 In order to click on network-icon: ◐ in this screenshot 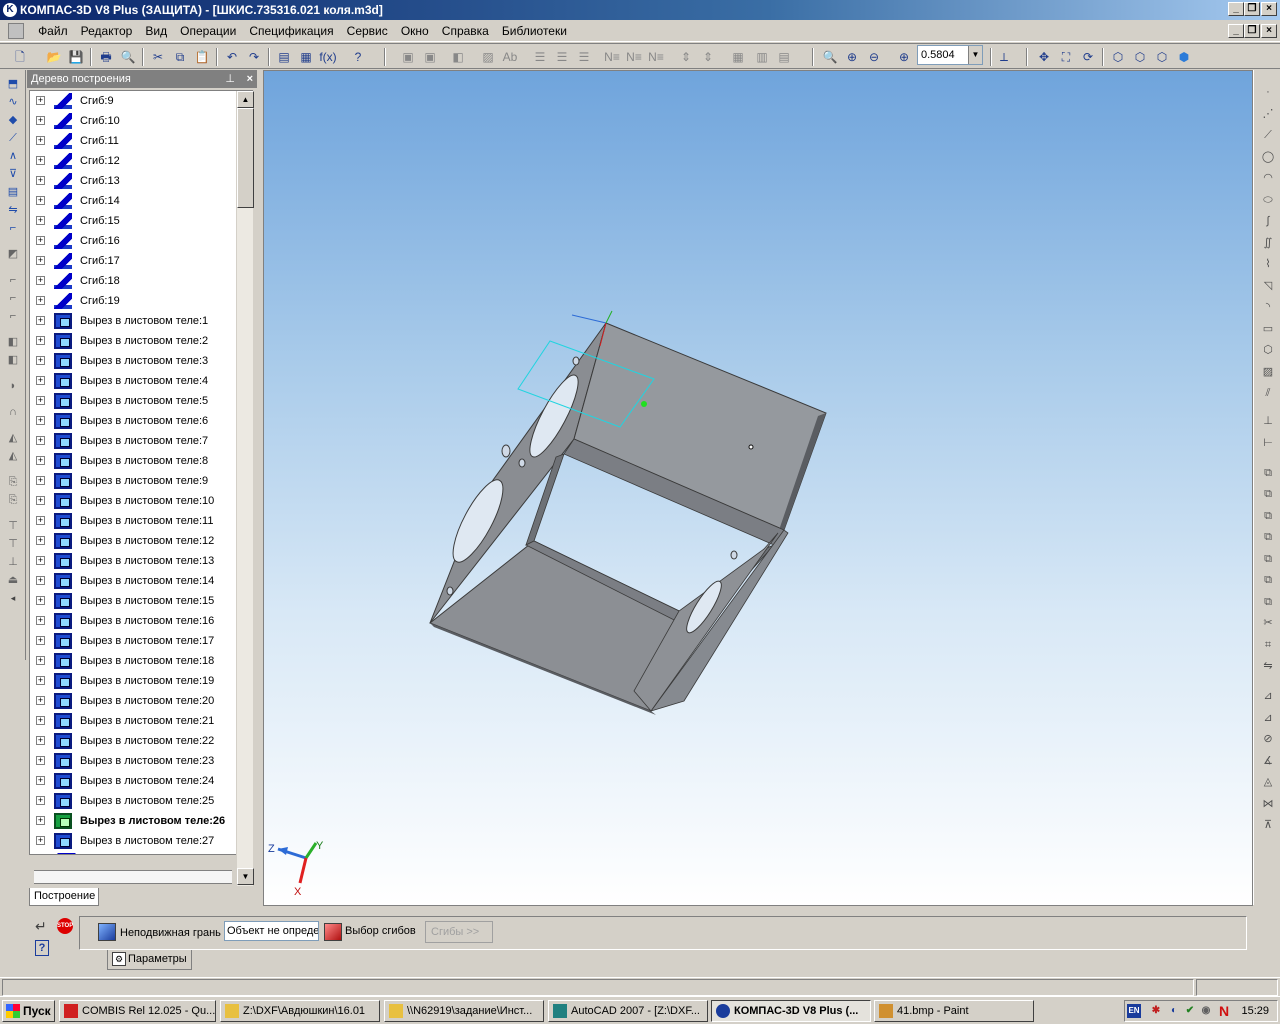, I will do `click(1174, 1011)`.